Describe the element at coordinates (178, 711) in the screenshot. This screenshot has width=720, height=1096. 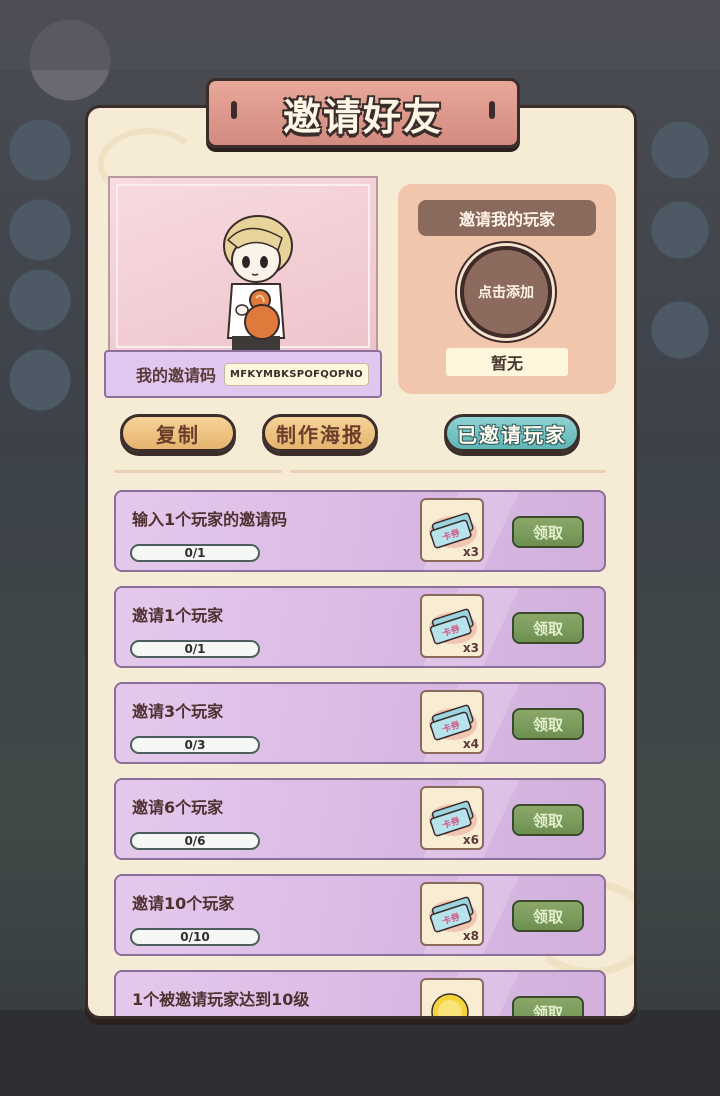
I see `task-label: 邀请3个玩家` at that location.